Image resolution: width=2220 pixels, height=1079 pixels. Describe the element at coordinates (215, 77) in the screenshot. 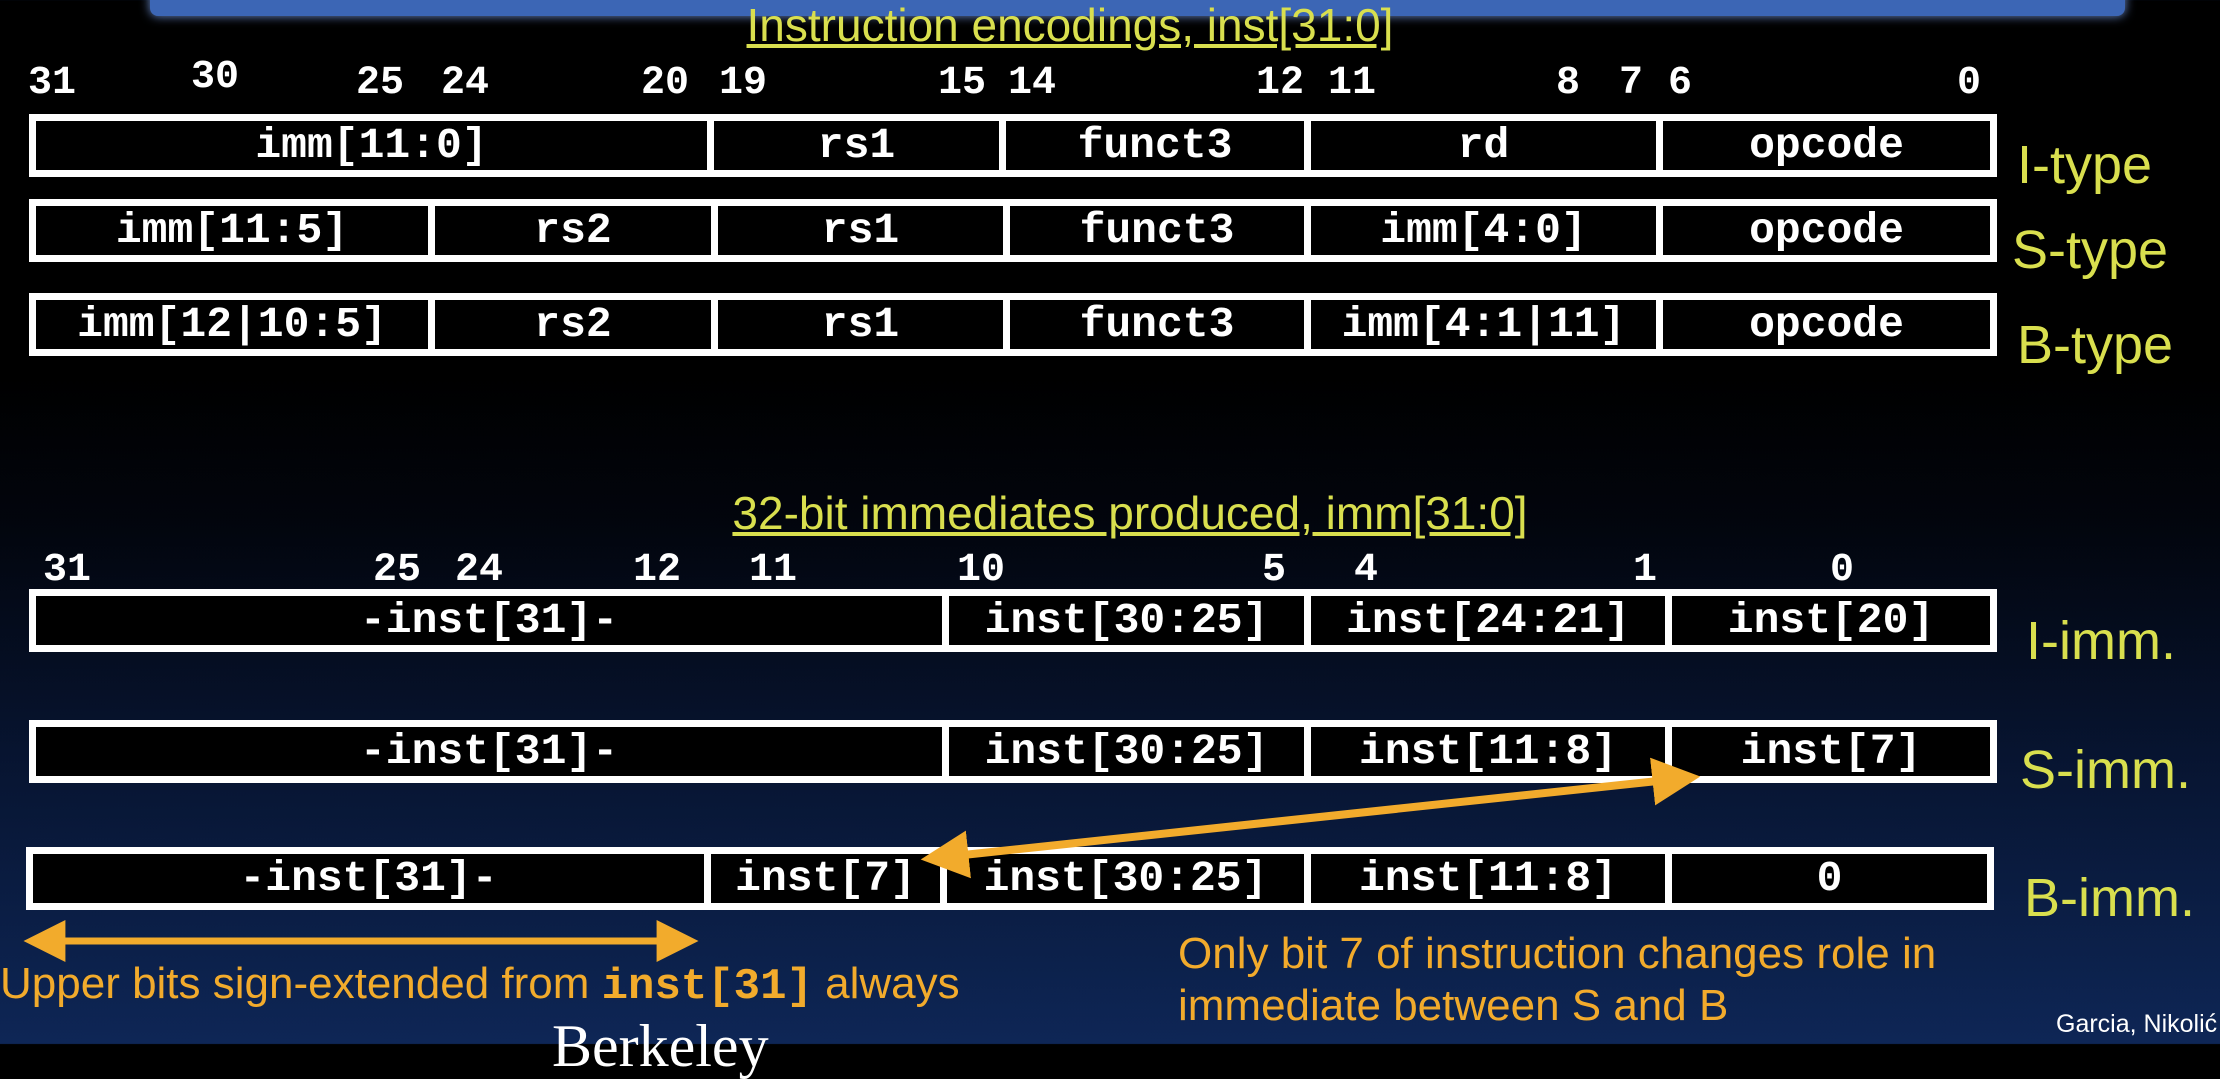

I see `bit-label: 30` at that location.